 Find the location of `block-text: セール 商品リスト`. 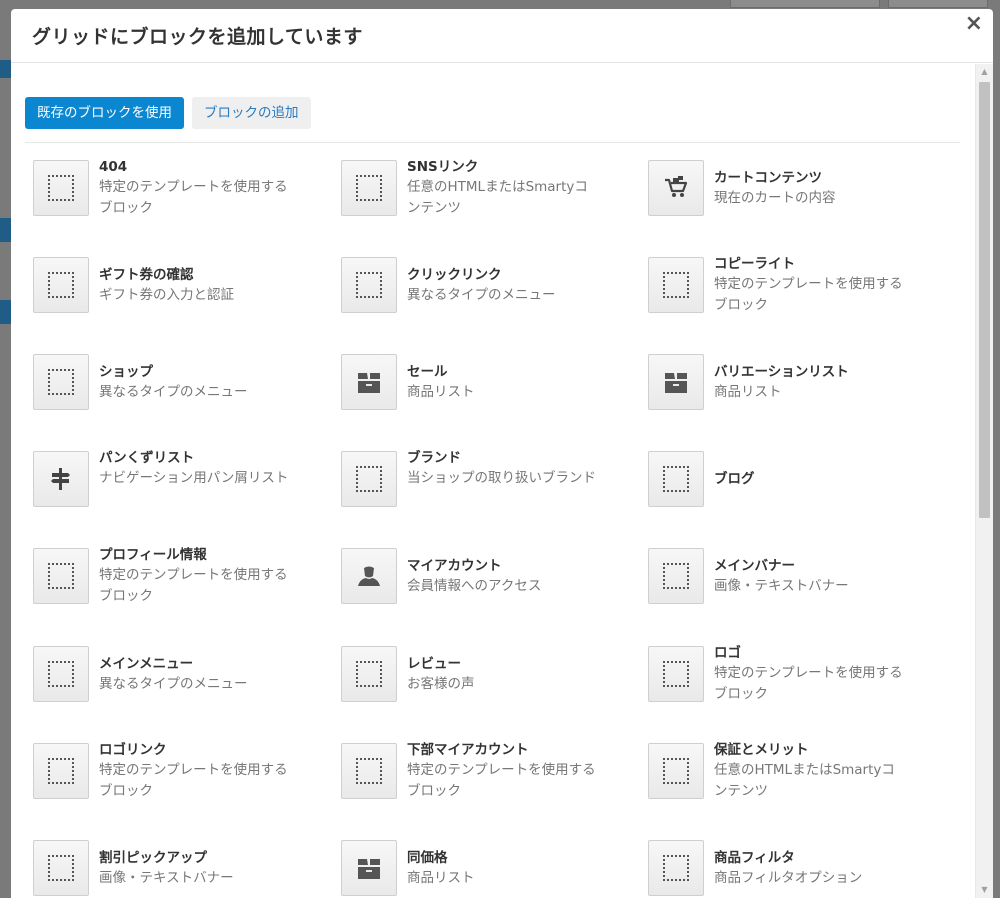

block-text: セール 商品リスト is located at coordinates (502, 382).